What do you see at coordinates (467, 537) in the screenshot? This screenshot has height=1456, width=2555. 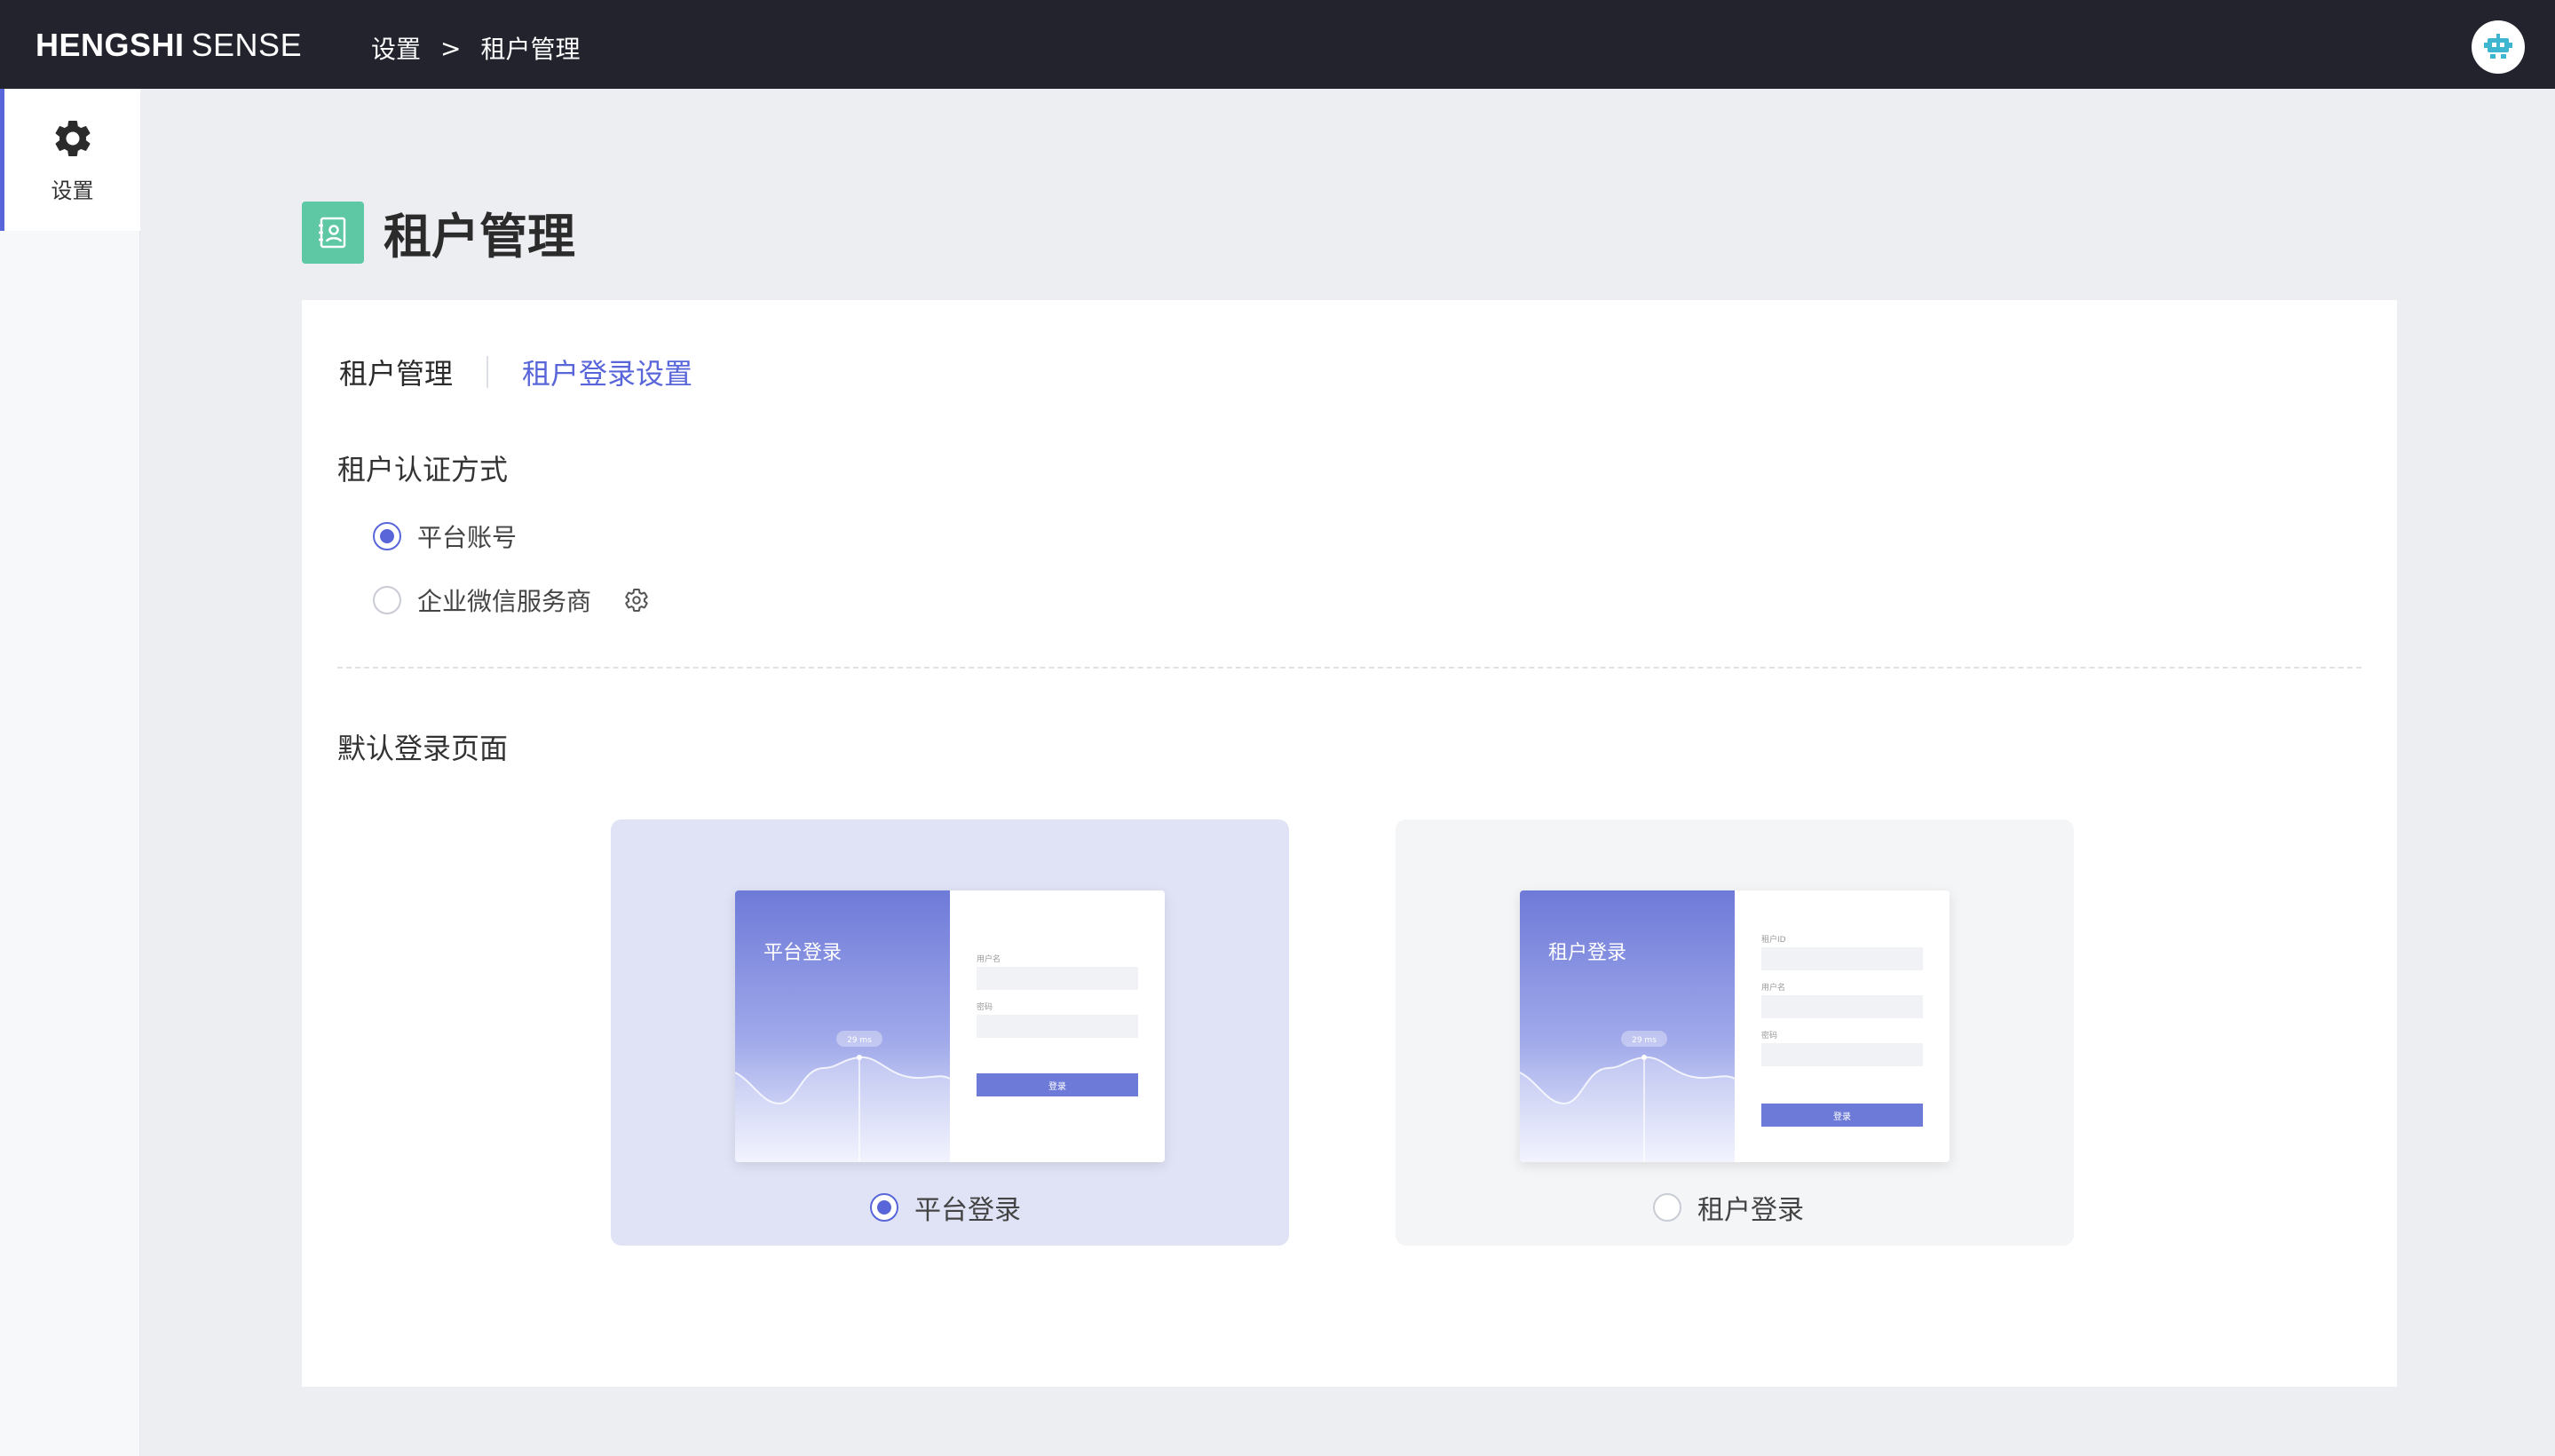 I see `radio-platform-account-label: 平台账号` at bounding box center [467, 537].